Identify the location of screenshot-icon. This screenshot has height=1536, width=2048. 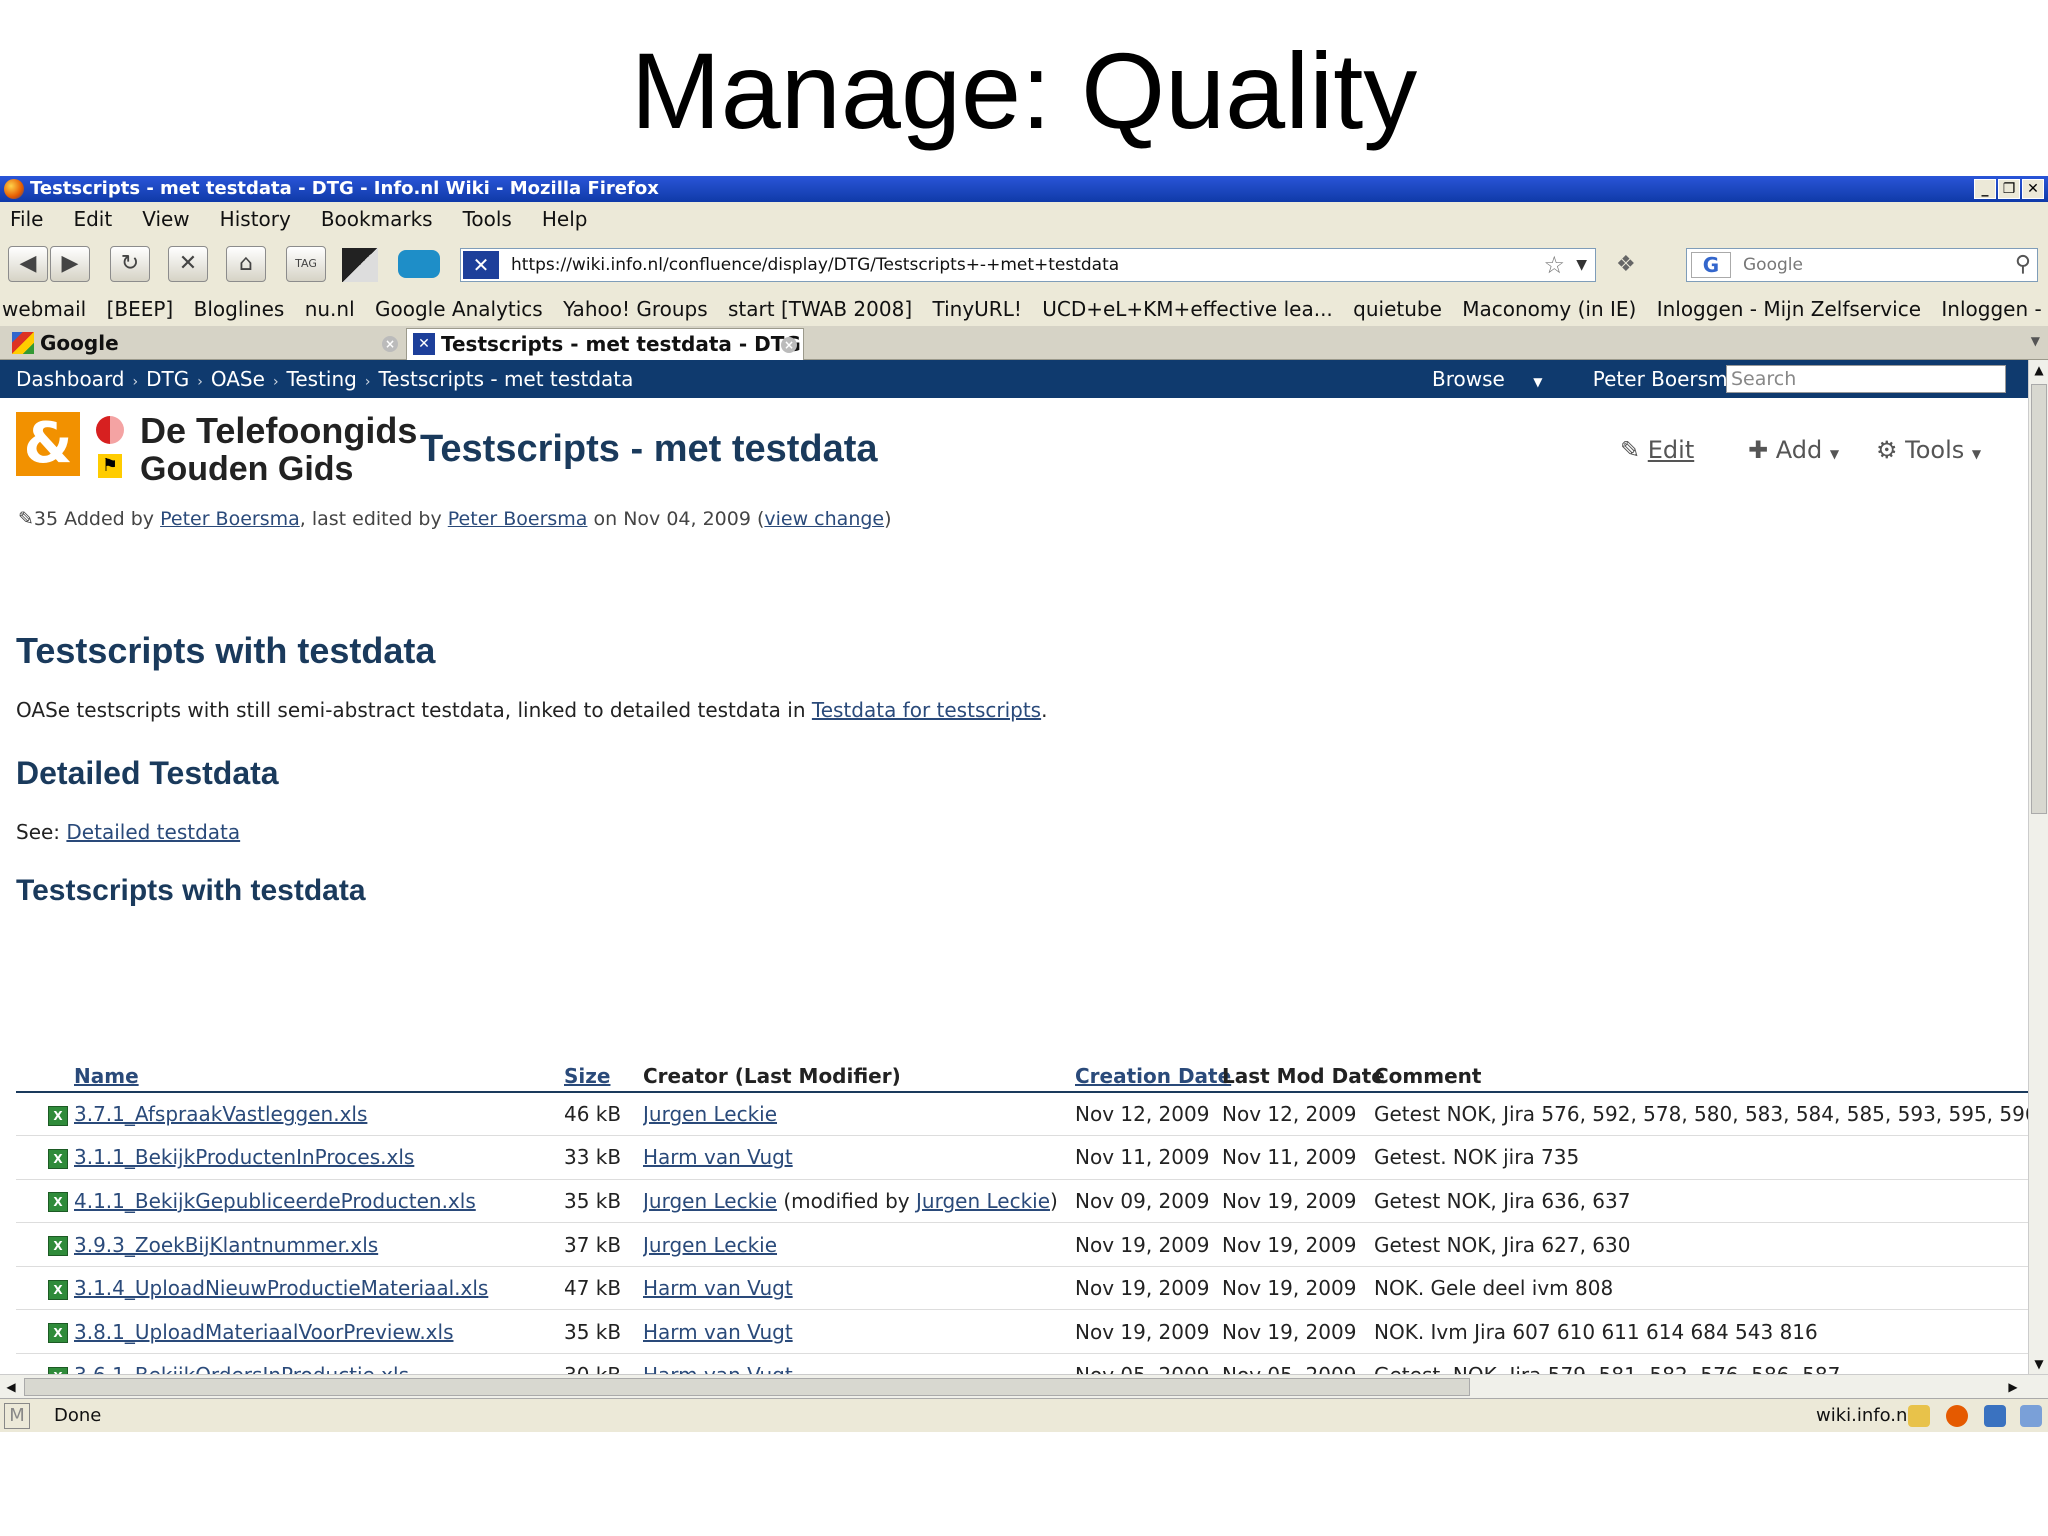
(360, 265).